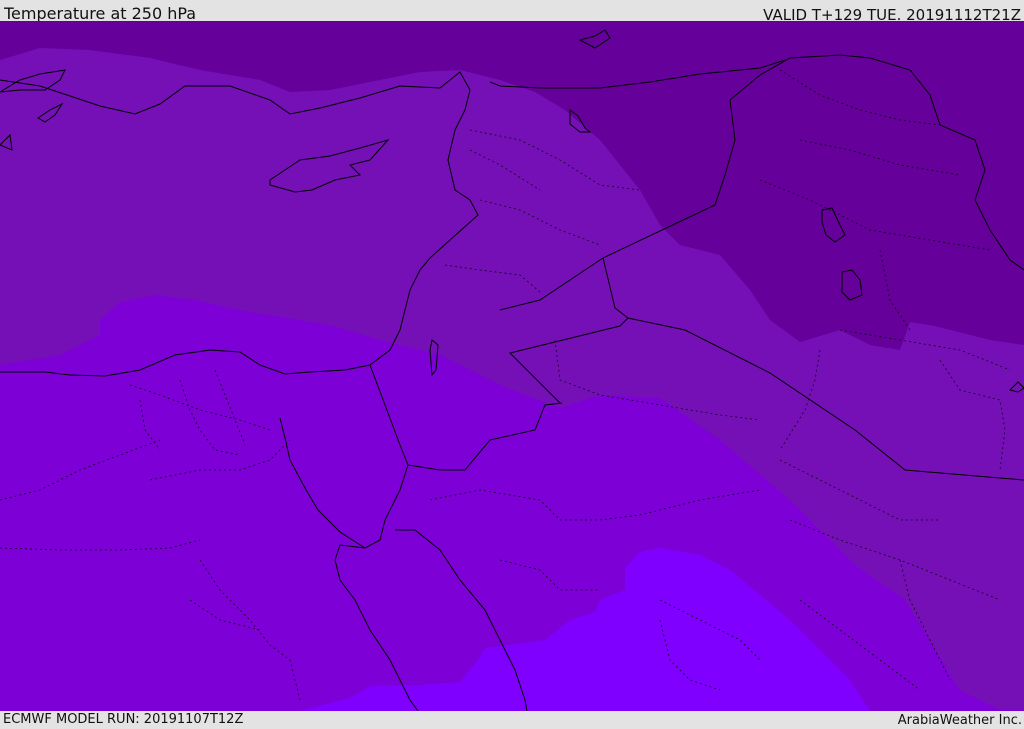 The width and height of the screenshot is (1024, 729). What do you see at coordinates (959, 720) in the screenshot?
I see `credit-label: ArabiaWeather Inc.` at bounding box center [959, 720].